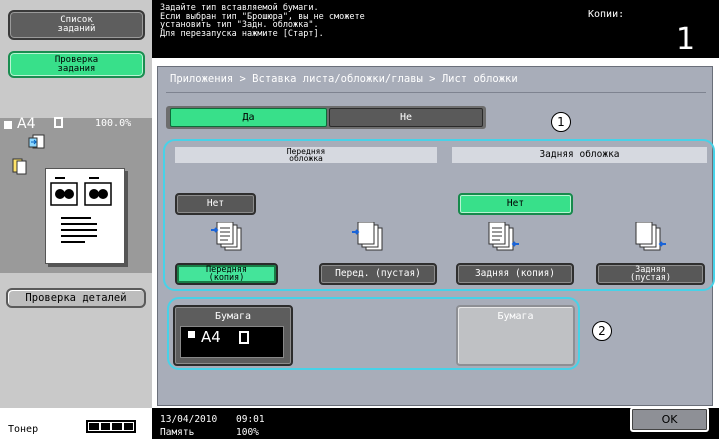 This screenshot has height=439, width=719. I want to click on memory-value: 100%, so click(247, 432).